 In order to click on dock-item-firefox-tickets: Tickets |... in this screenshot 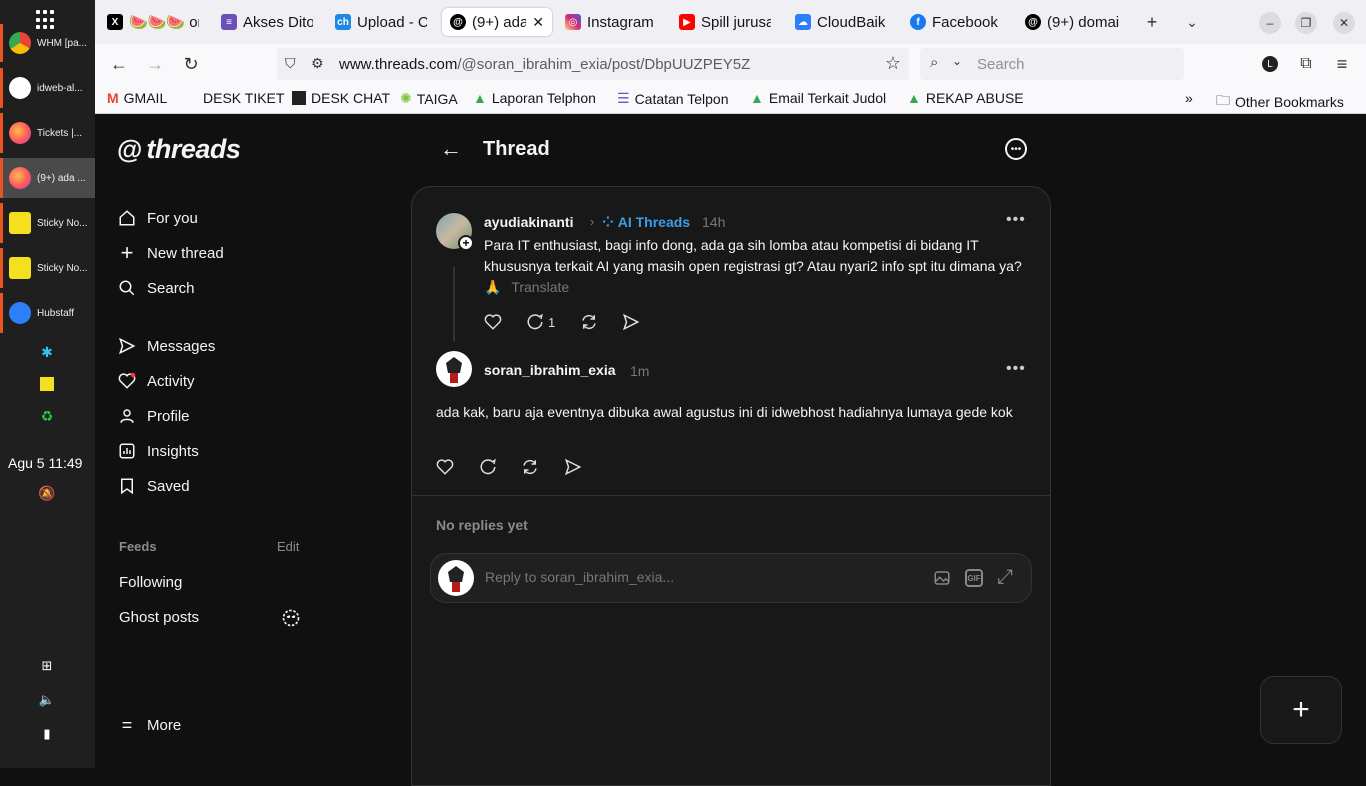, I will do `click(47, 133)`.